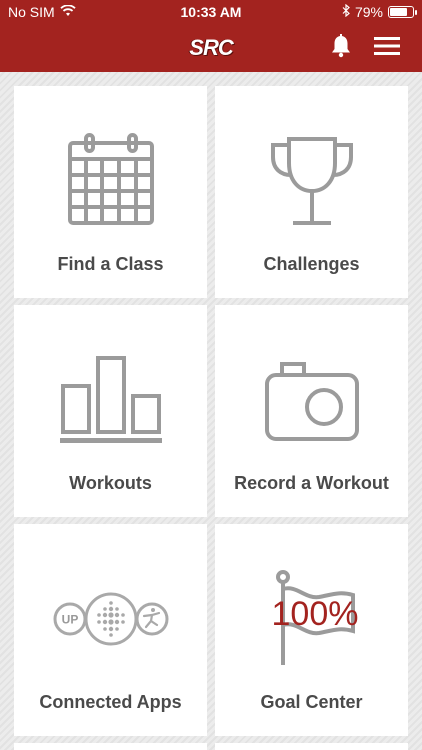 The height and width of the screenshot is (750, 422). I want to click on camera-icon, so click(311, 401).